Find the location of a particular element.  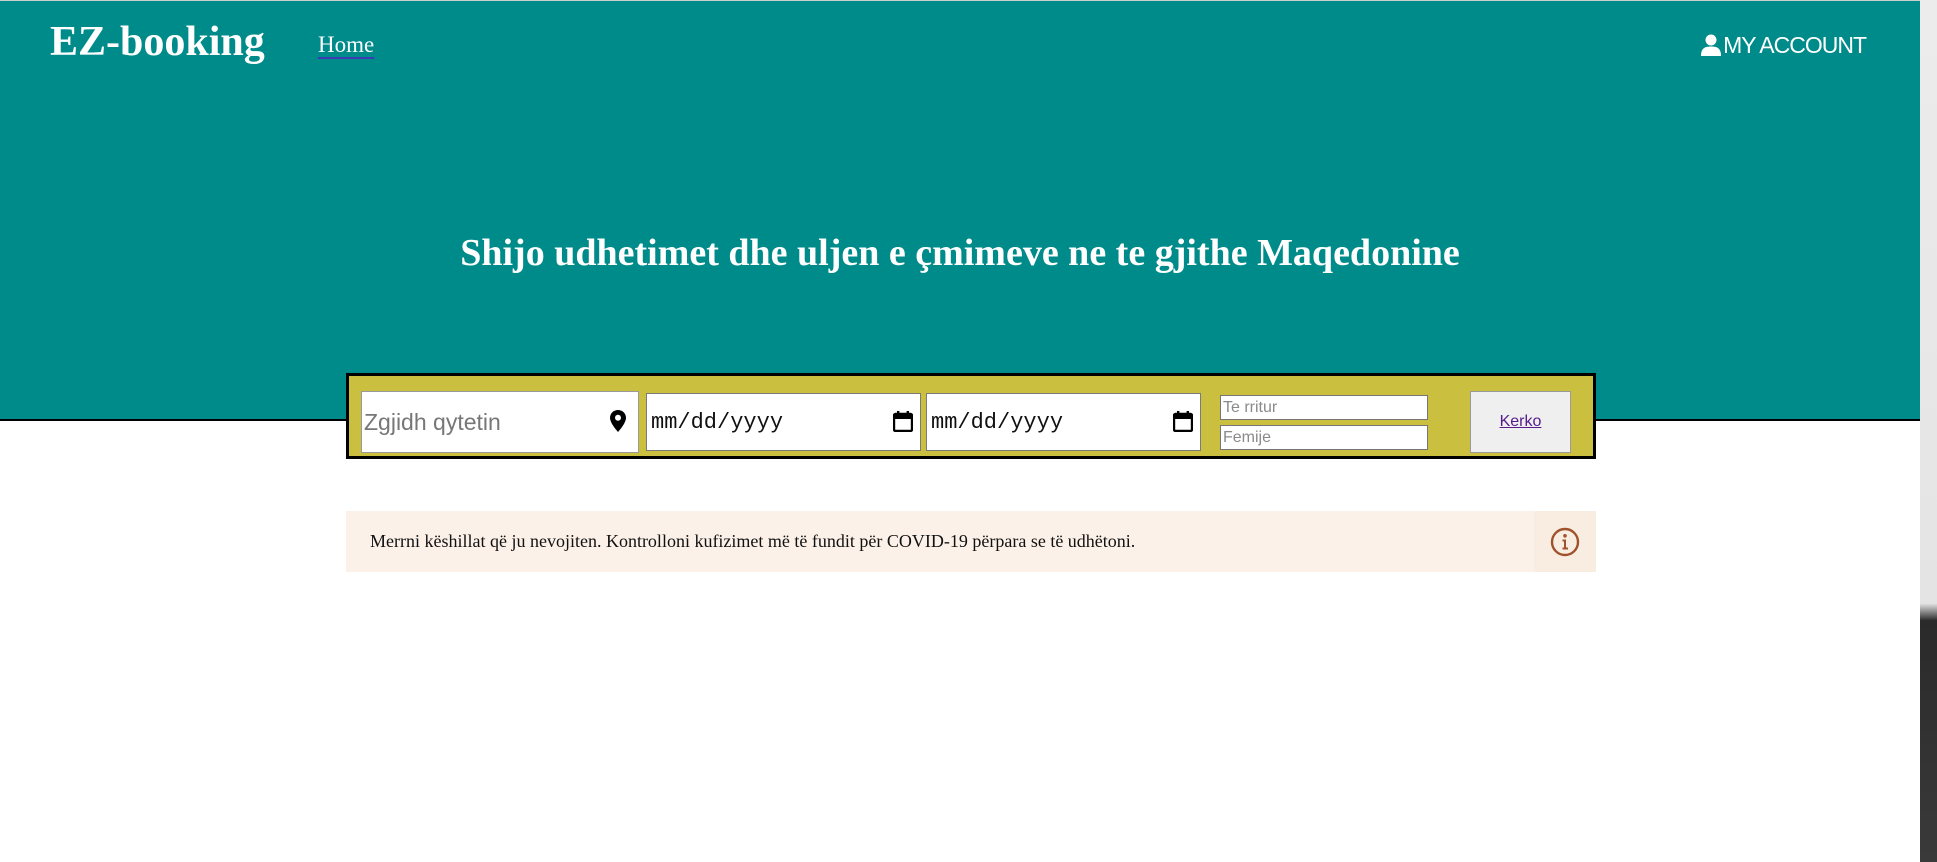

window-edge is located at coordinates (1928, 431).